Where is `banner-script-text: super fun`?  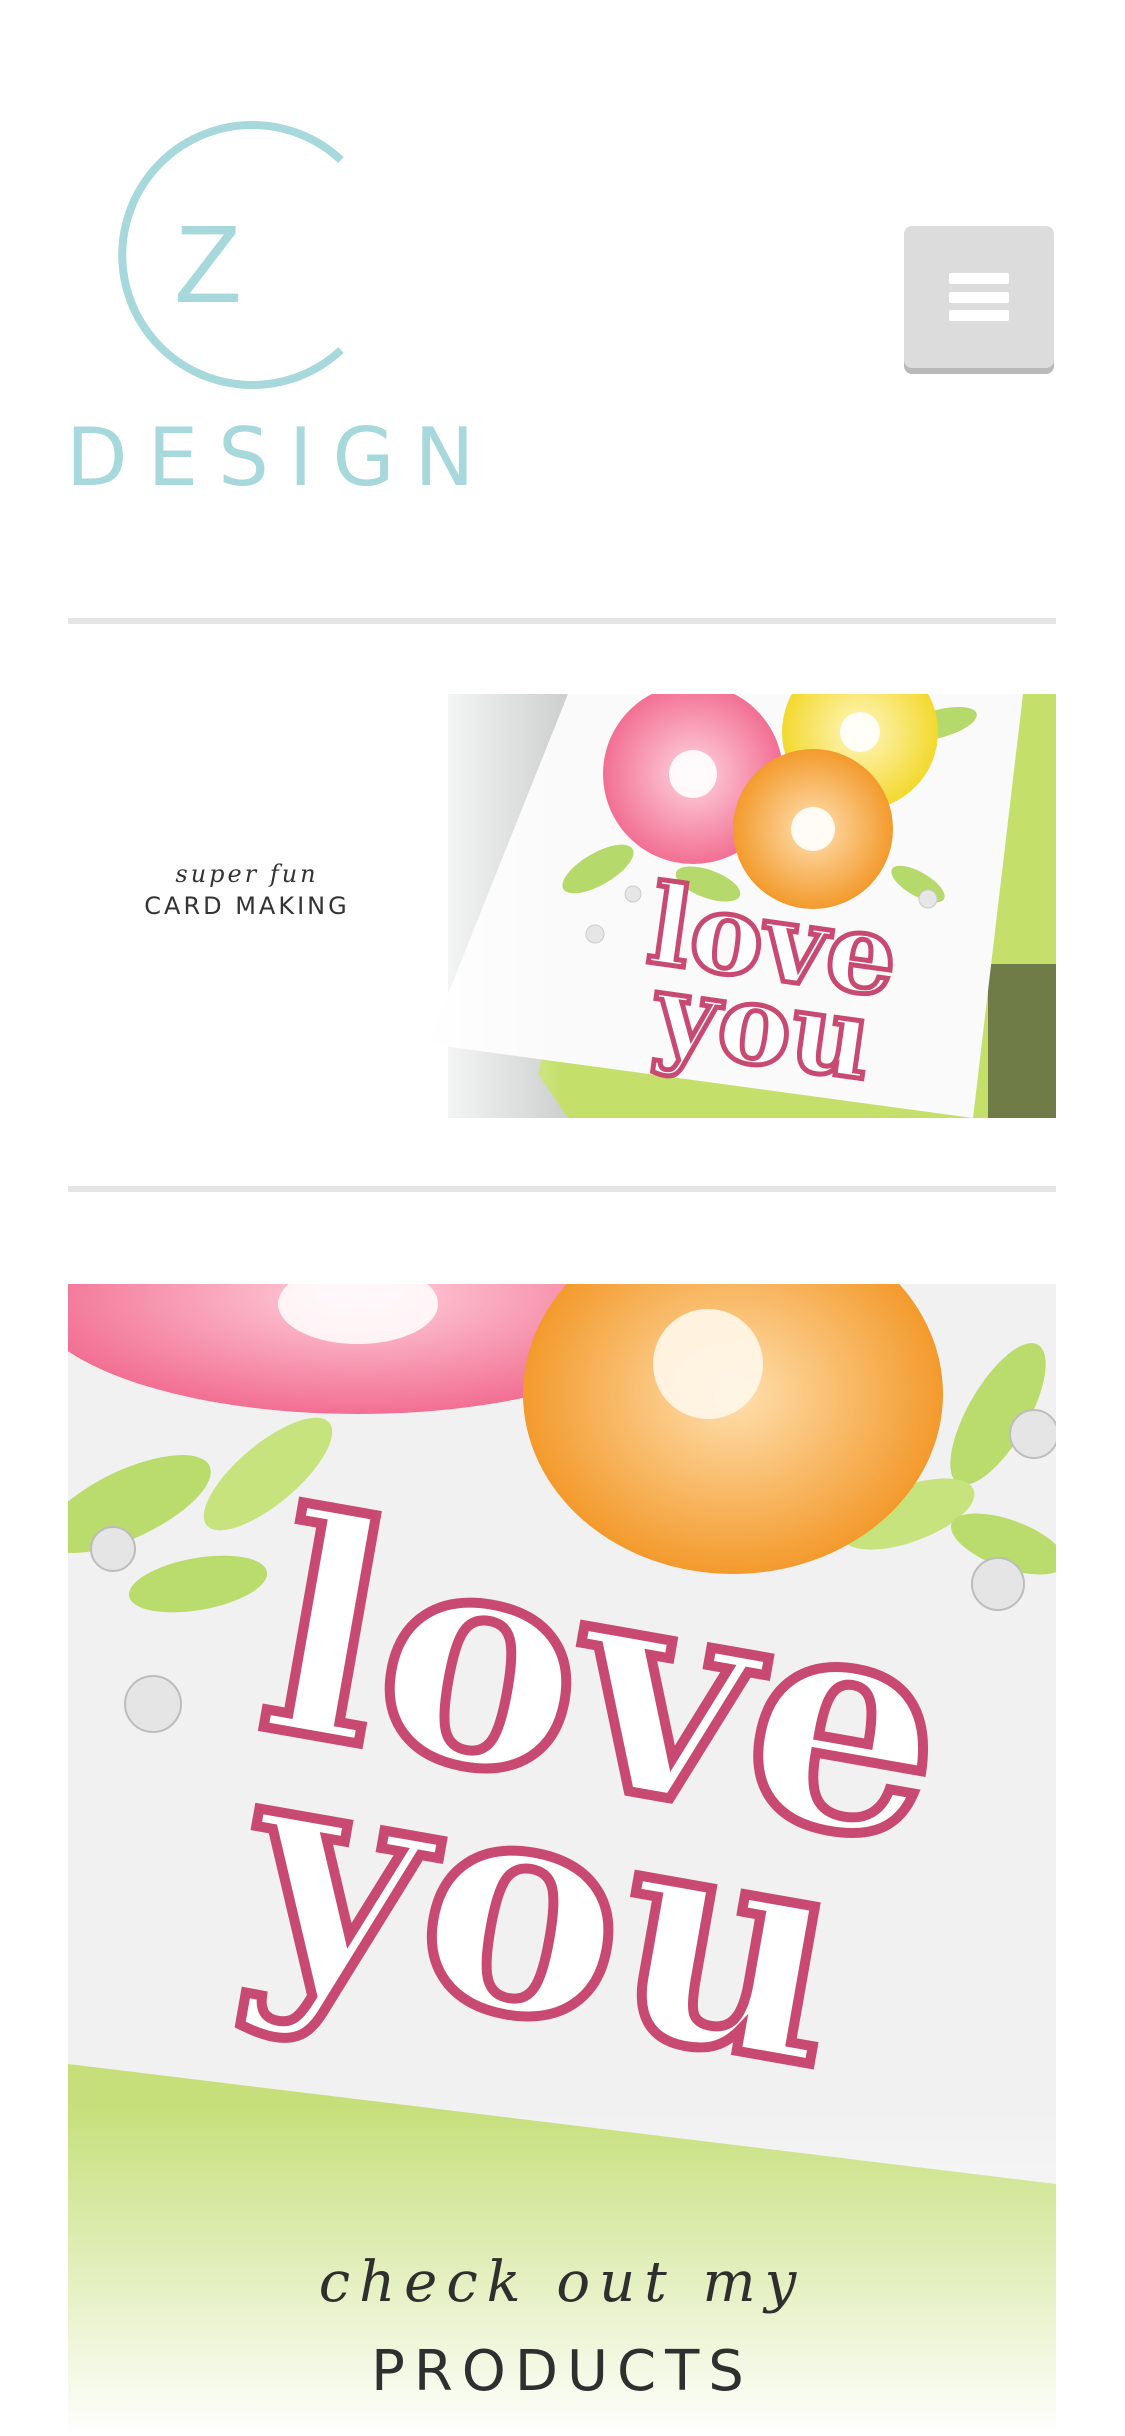
banner-script-text: super fun is located at coordinates (247, 874).